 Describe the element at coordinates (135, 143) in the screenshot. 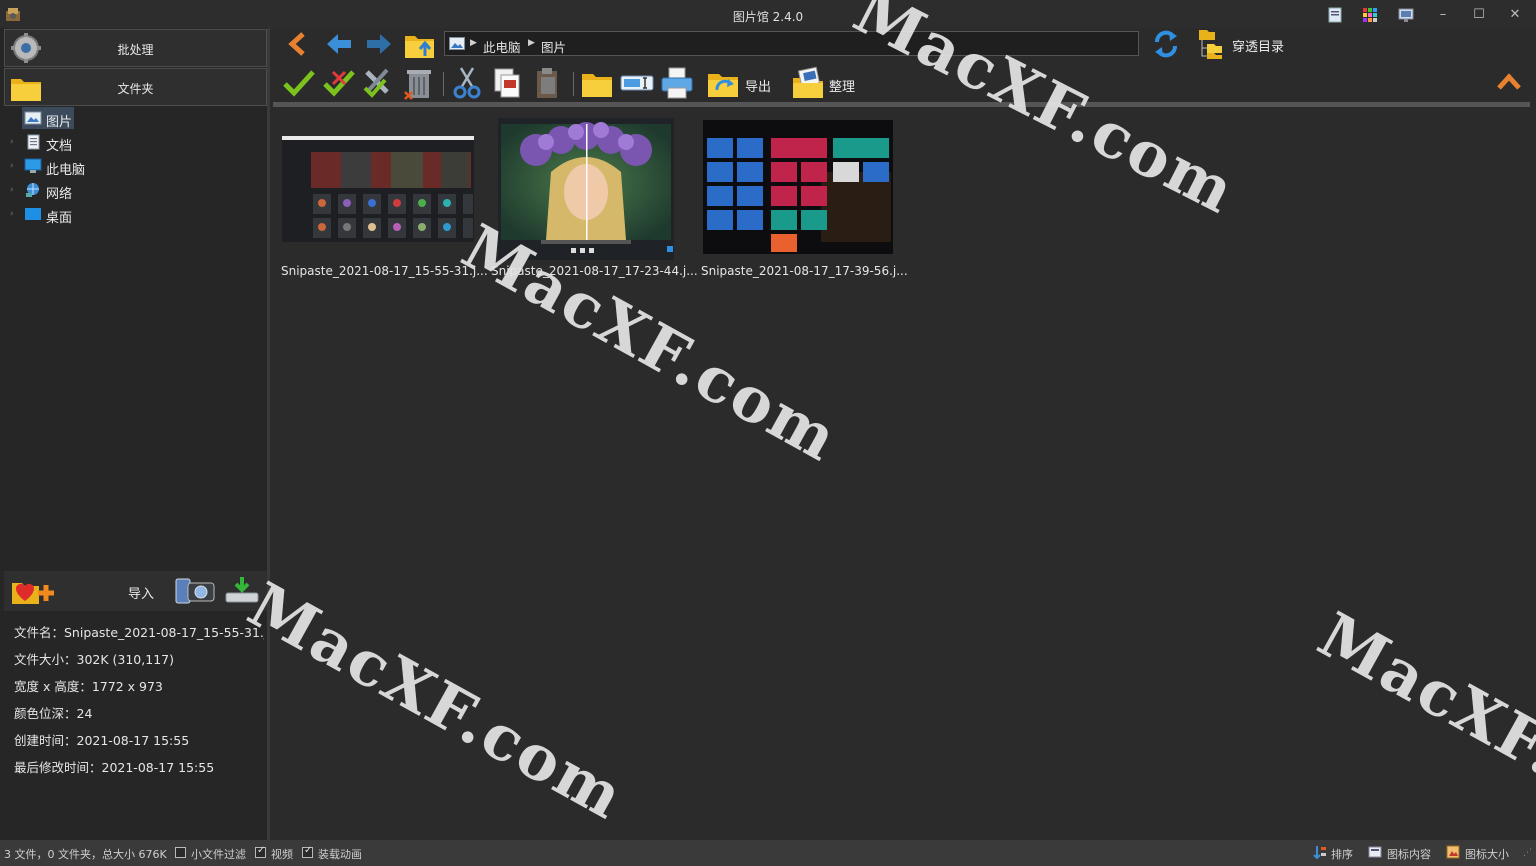

I see `tree-item-documents: › 文档` at that location.